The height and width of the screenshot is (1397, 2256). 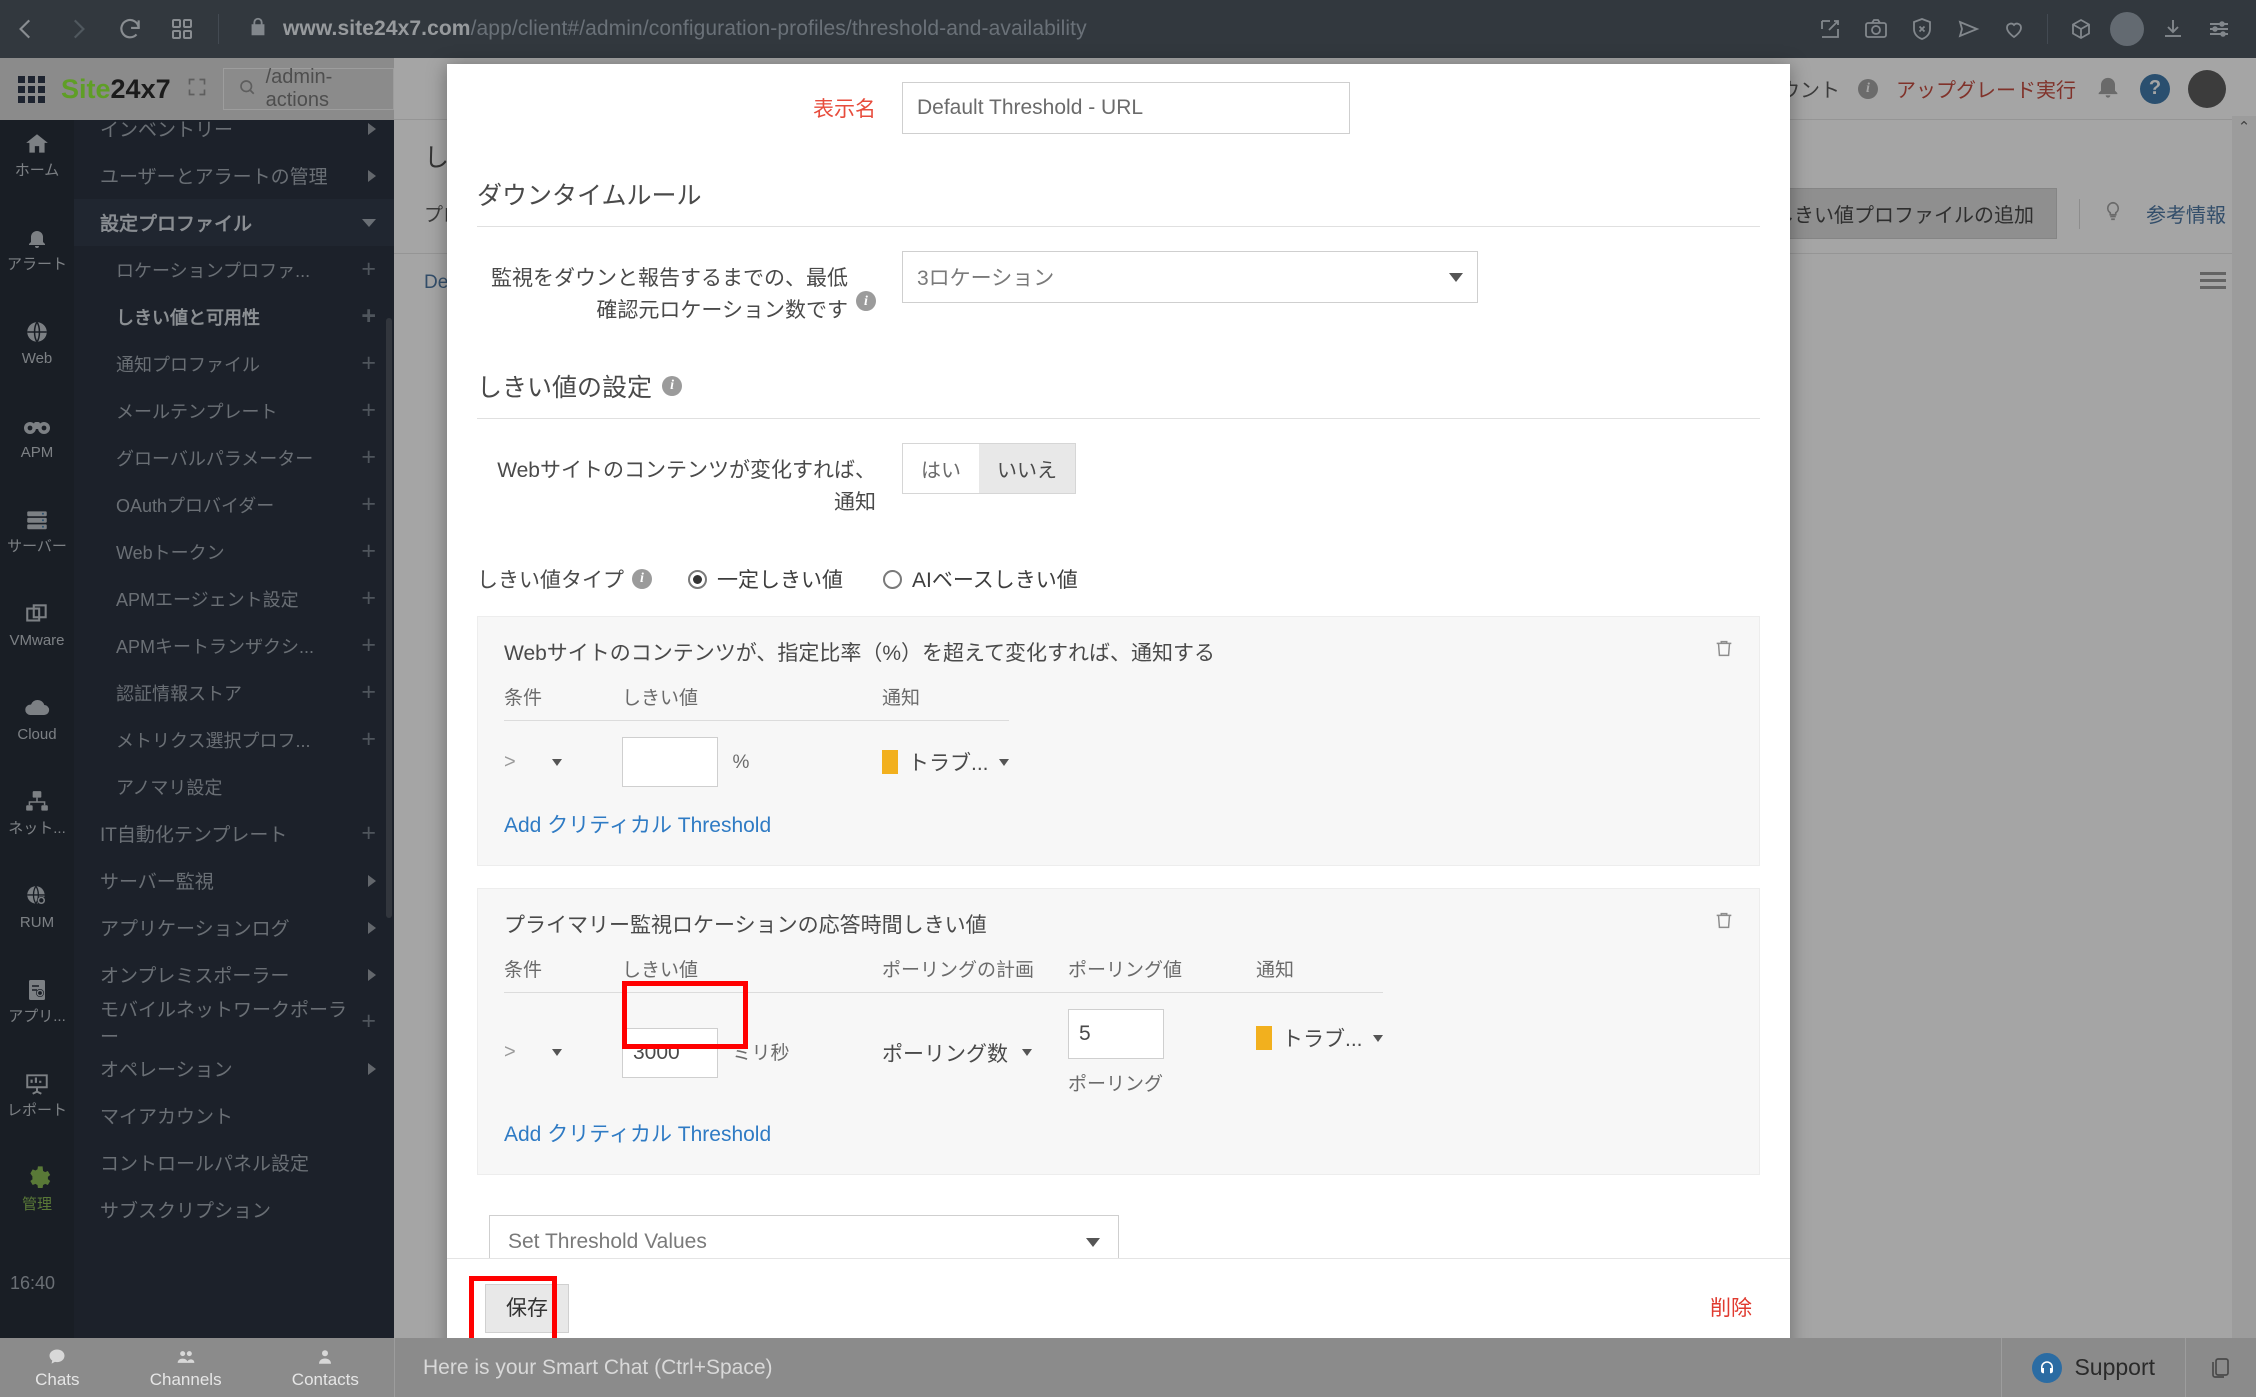 What do you see at coordinates (57, 1368) in the screenshot?
I see `tab-chats: Chats` at bounding box center [57, 1368].